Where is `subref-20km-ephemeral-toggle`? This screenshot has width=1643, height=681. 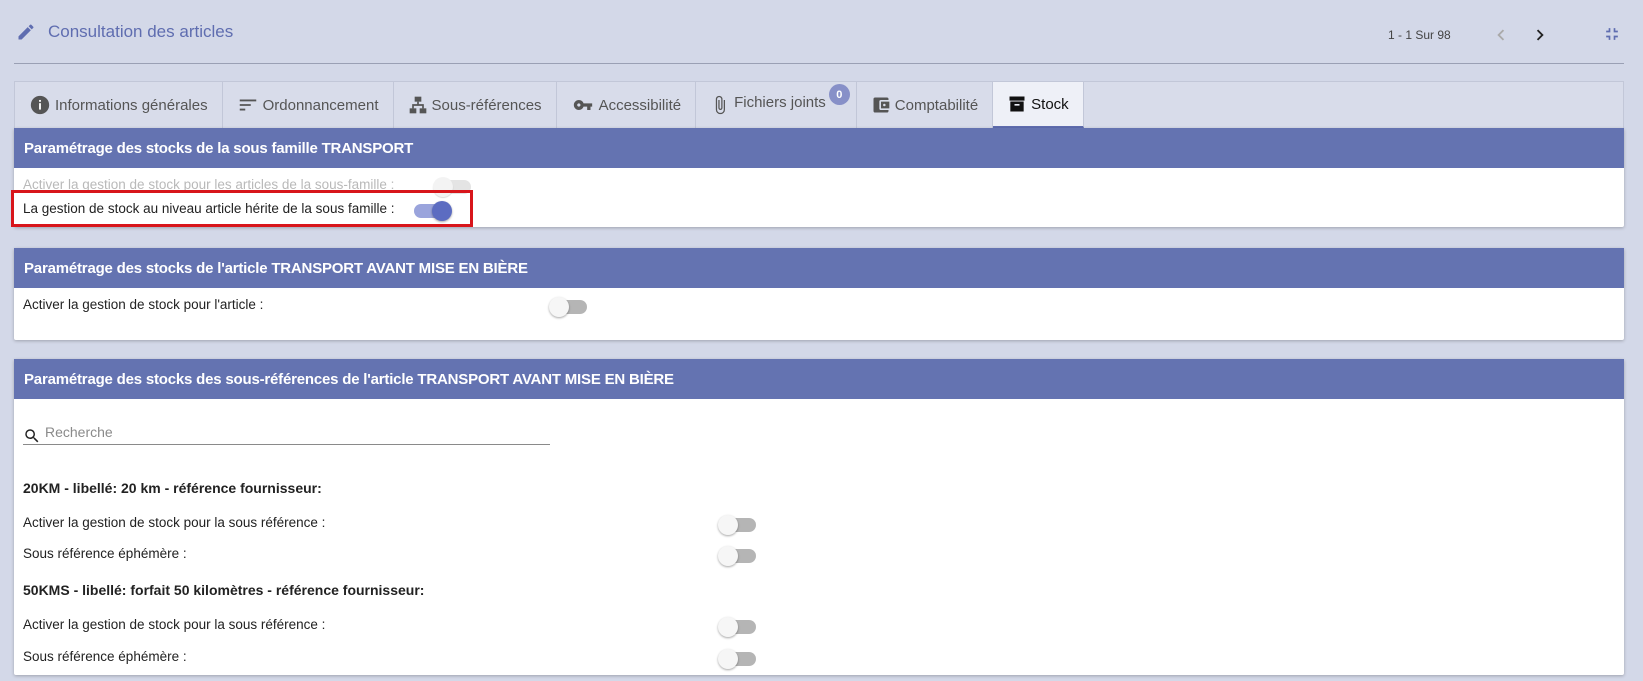
subref-20km-ephemeral-toggle is located at coordinates (737, 556).